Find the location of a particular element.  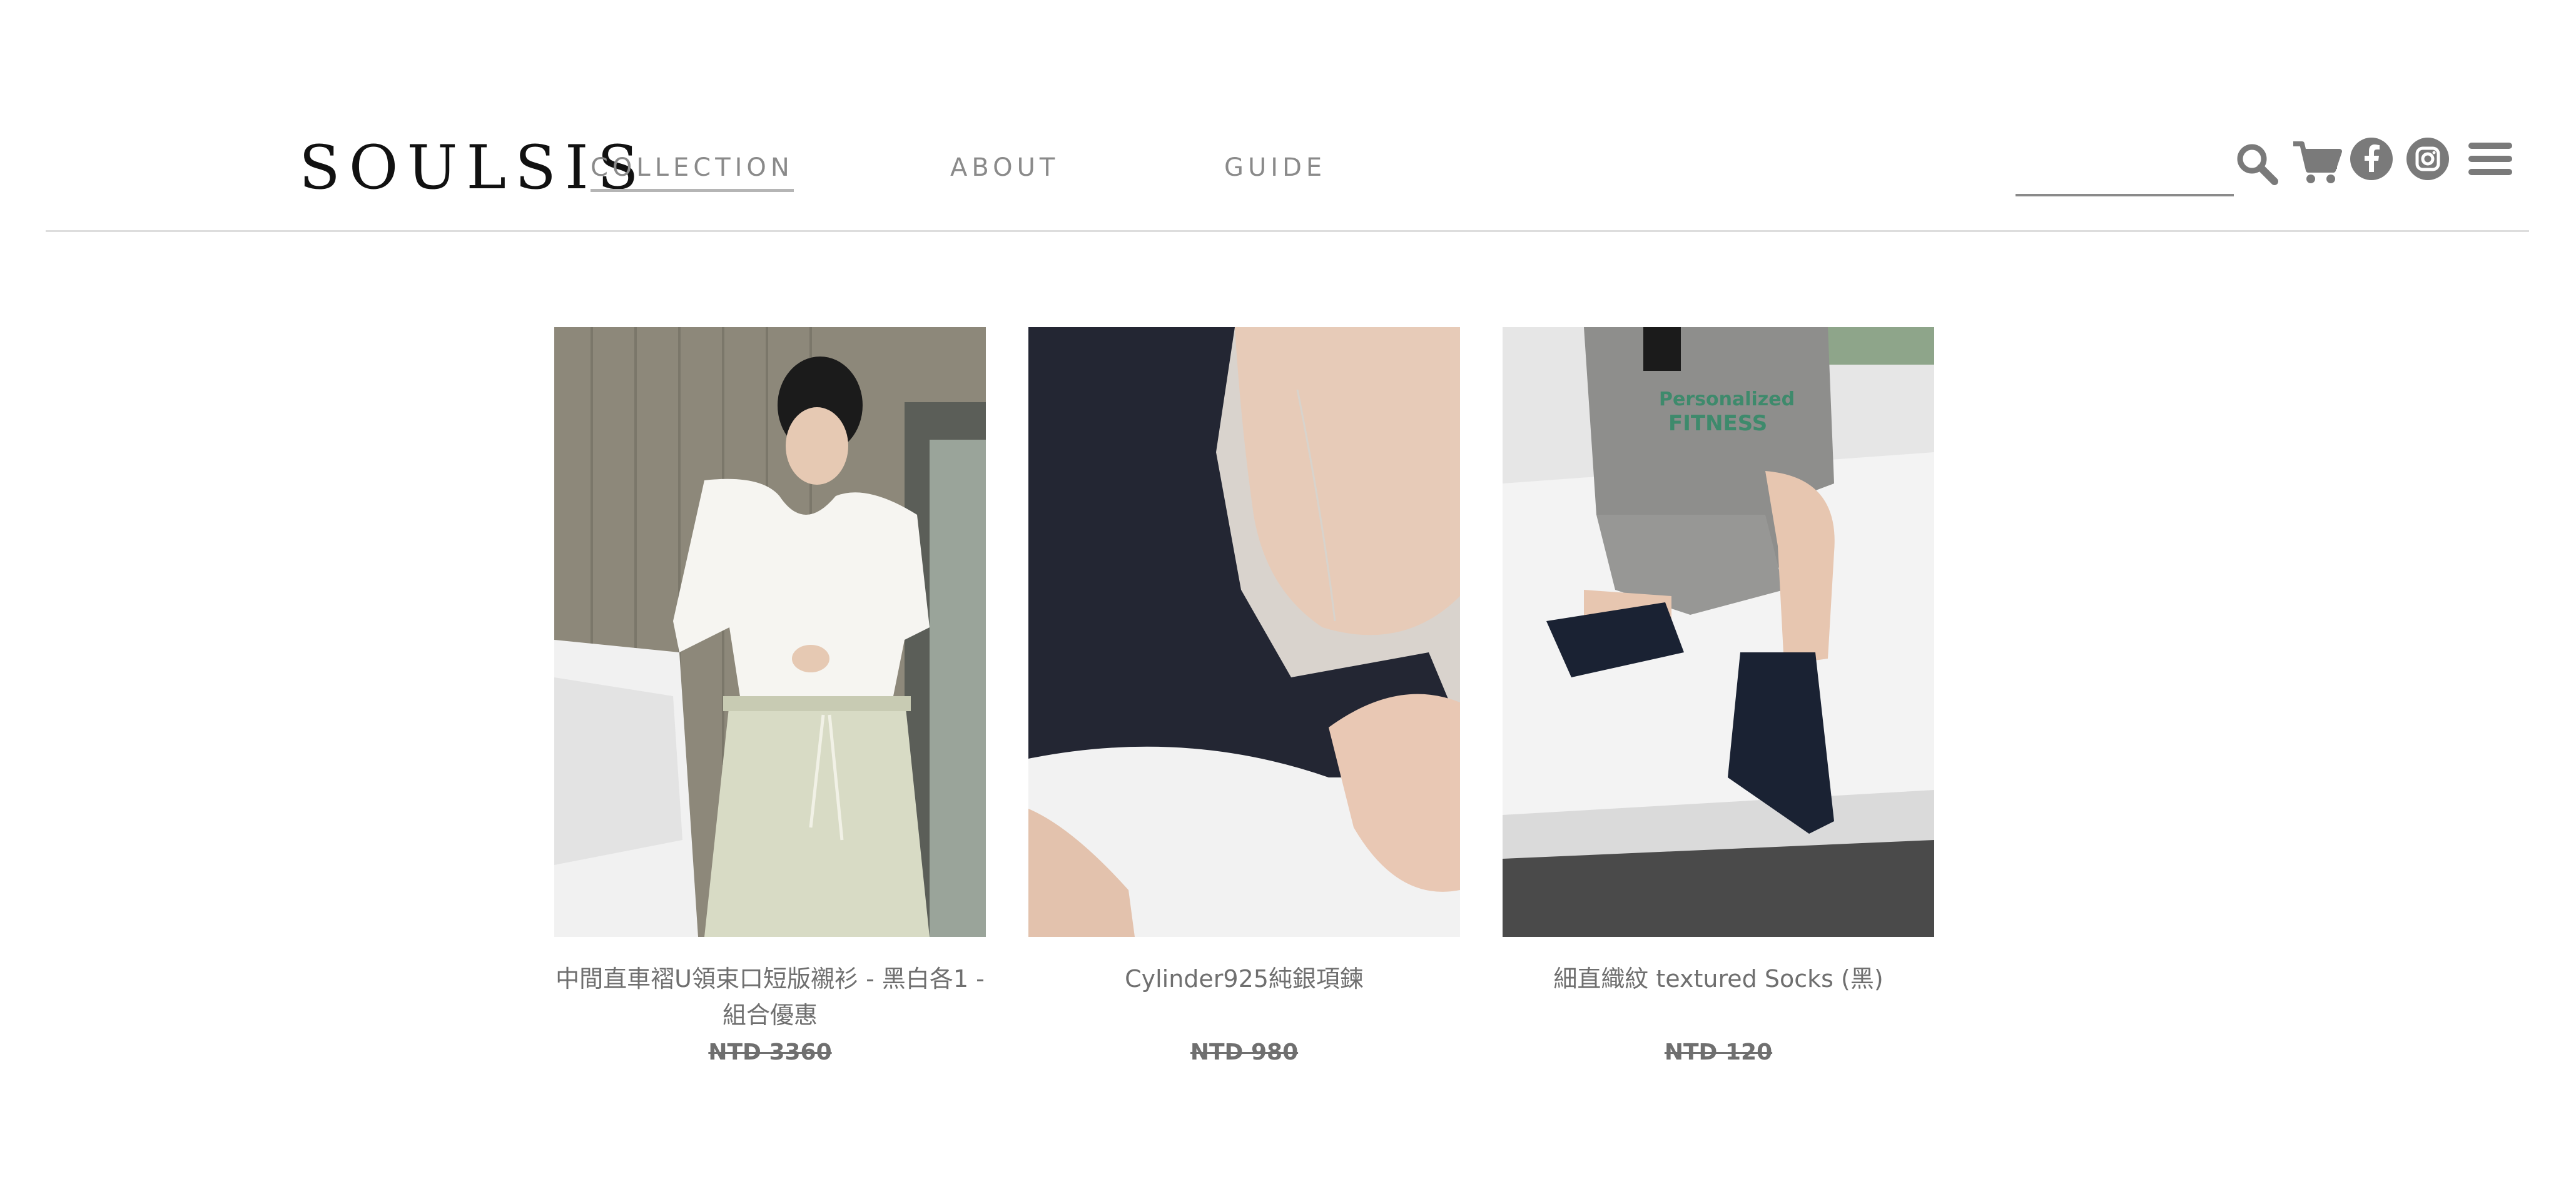

product-name: Cylinder925純銀項鍊 is located at coordinates (1244, 997).